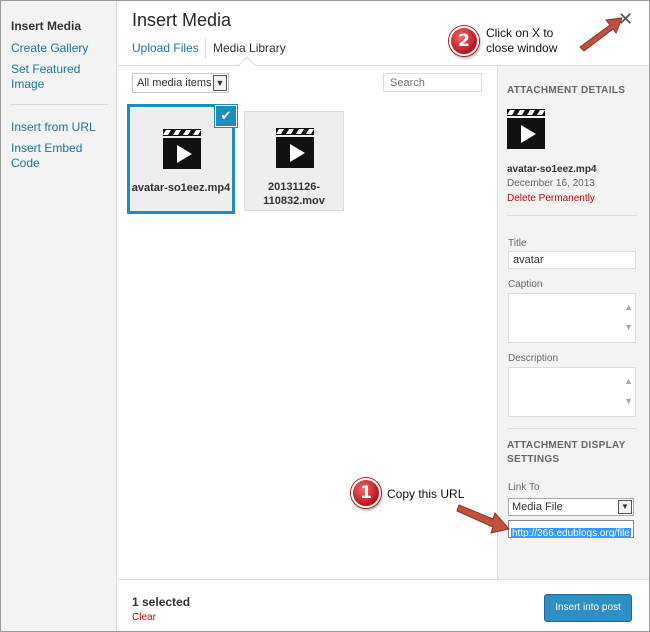 The width and height of the screenshot is (650, 632). Describe the element at coordinates (517, 243) in the screenshot. I see `title-label: Title` at that location.